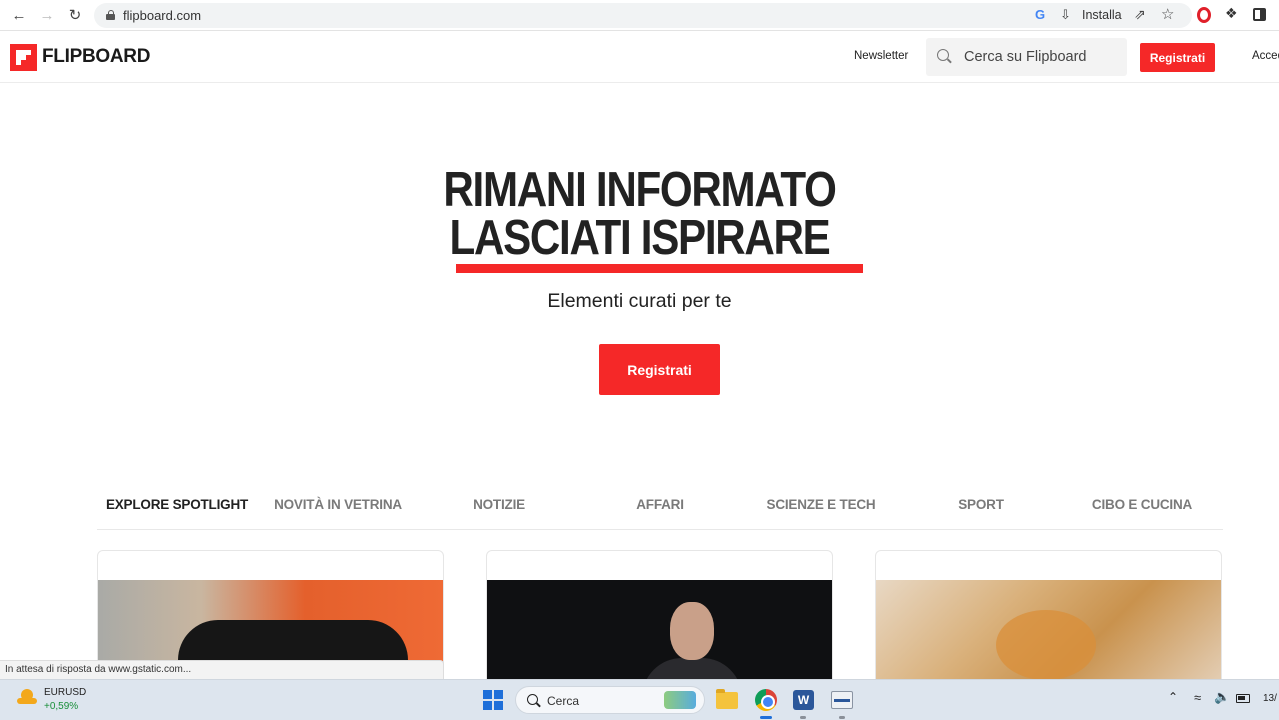  I want to click on chrome-icon, so click(766, 700).